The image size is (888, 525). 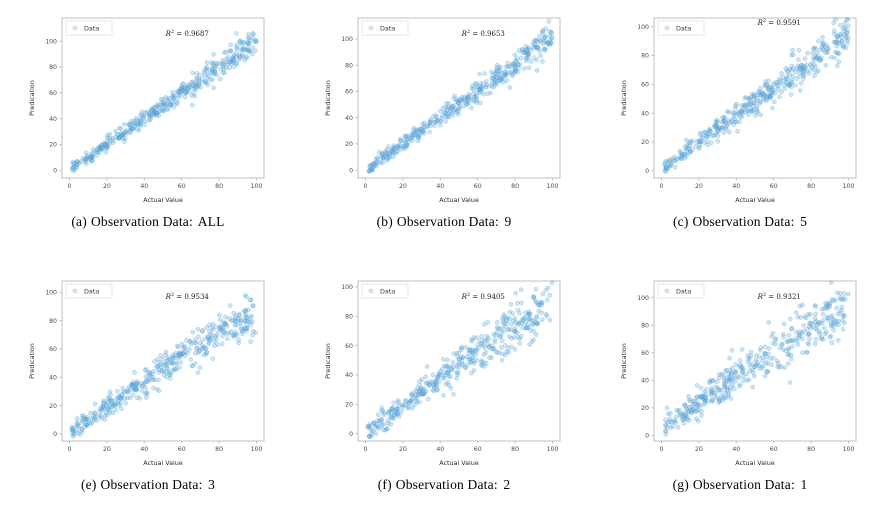 What do you see at coordinates (32, 98) in the screenshot?
I see `y-axis-title: Predication` at bounding box center [32, 98].